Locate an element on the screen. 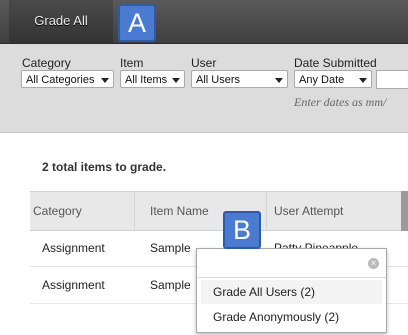  date-select: Any Date is located at coordinates (333, 79).